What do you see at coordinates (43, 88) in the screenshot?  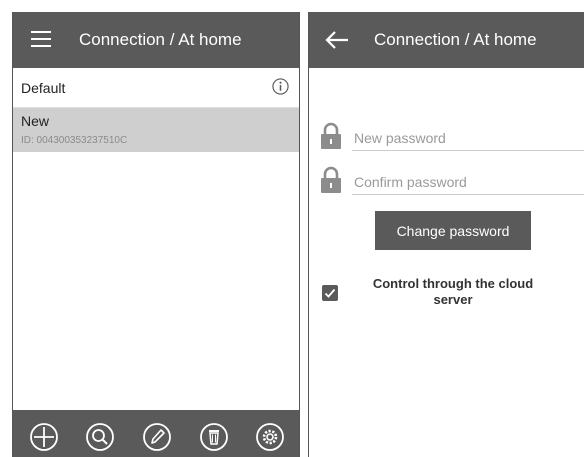 I see `list-item-label: Default` at bounding box center [43, 88].